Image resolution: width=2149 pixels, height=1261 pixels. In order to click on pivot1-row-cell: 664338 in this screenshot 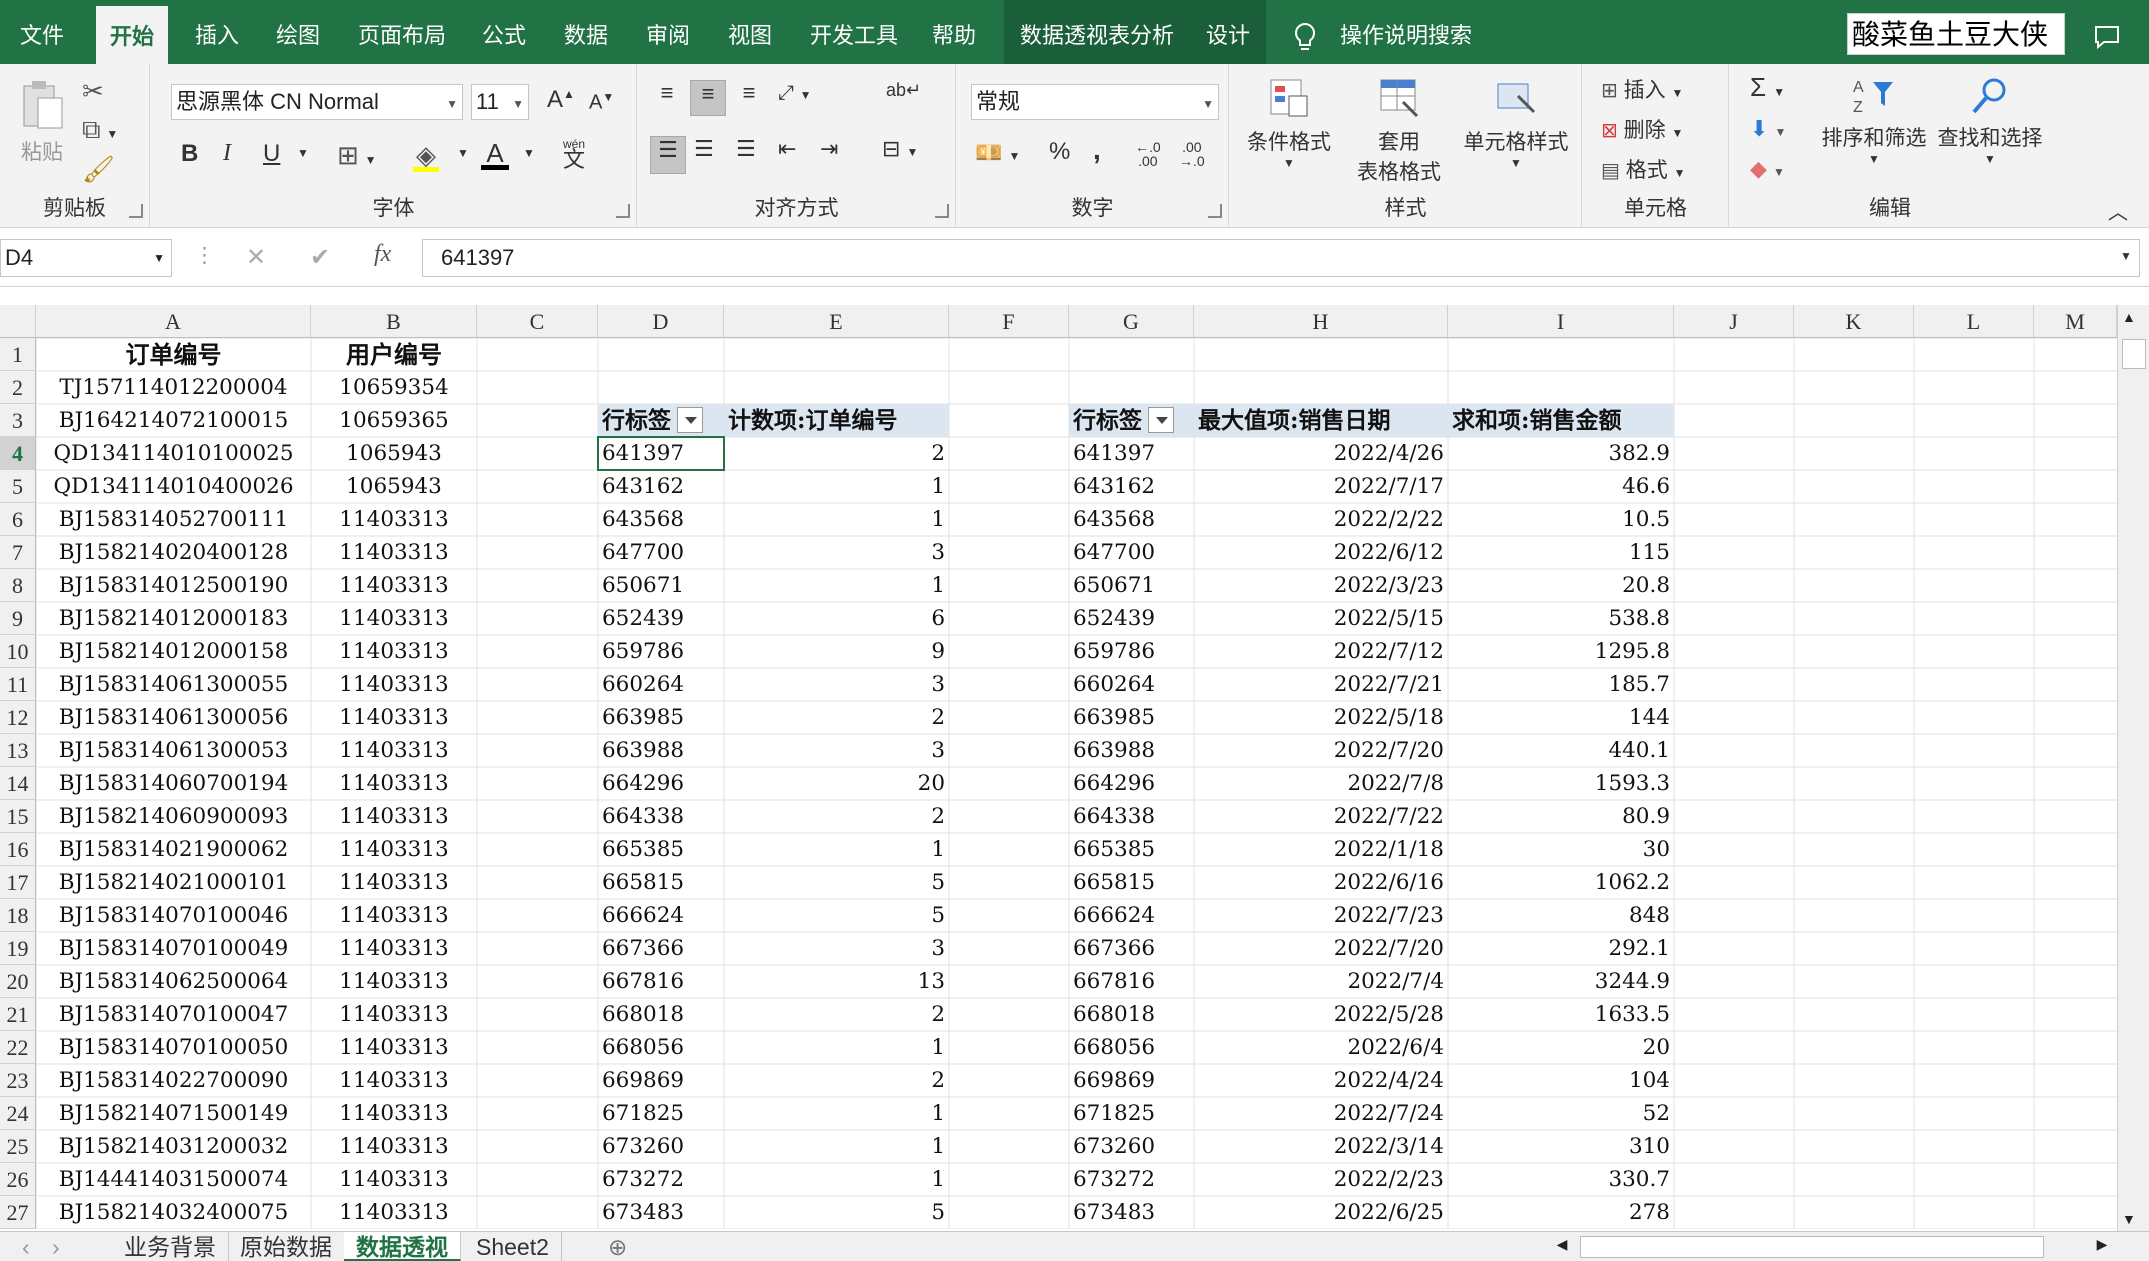, I will do `click(661, 816)`.